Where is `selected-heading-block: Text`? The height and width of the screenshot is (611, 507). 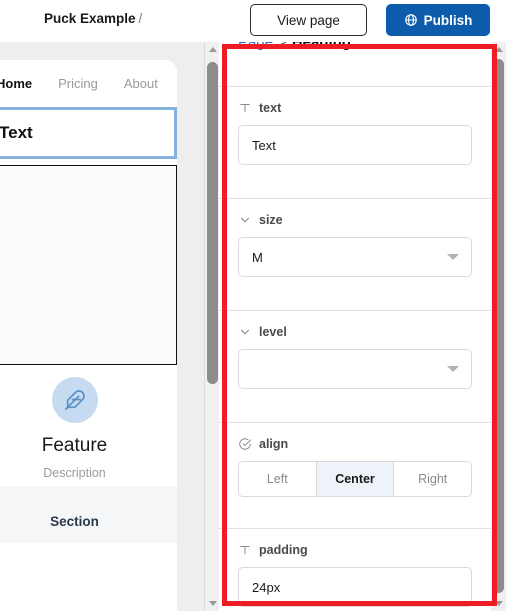
selected-heading-block: Text is located at coordinates (88, 133).